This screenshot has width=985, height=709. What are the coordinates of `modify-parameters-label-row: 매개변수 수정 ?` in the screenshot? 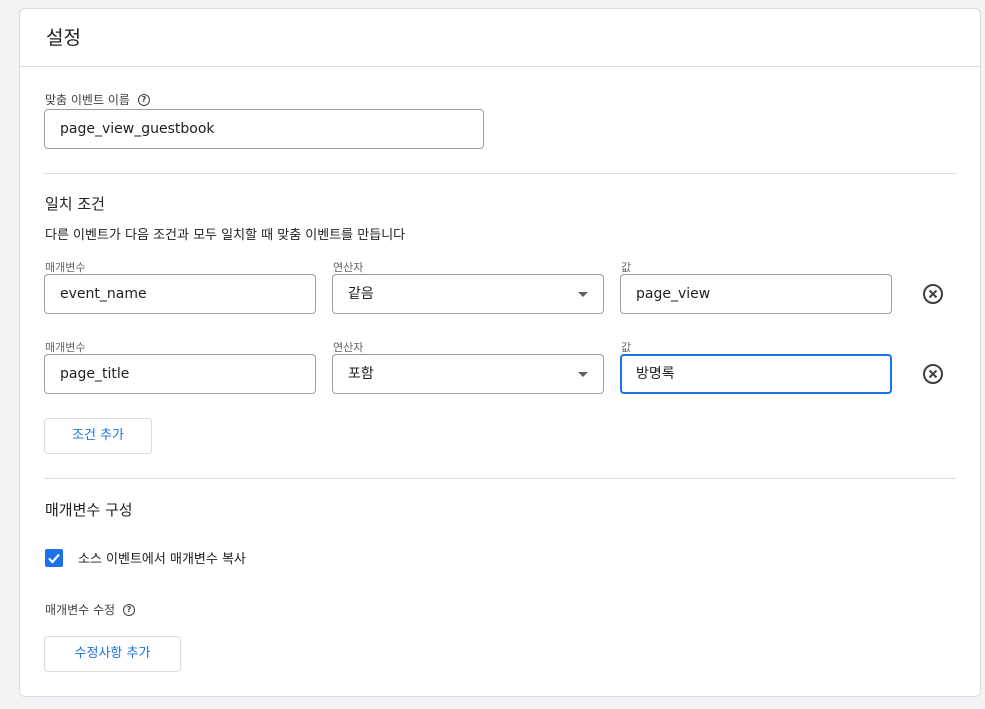 It's located at (90, 609).